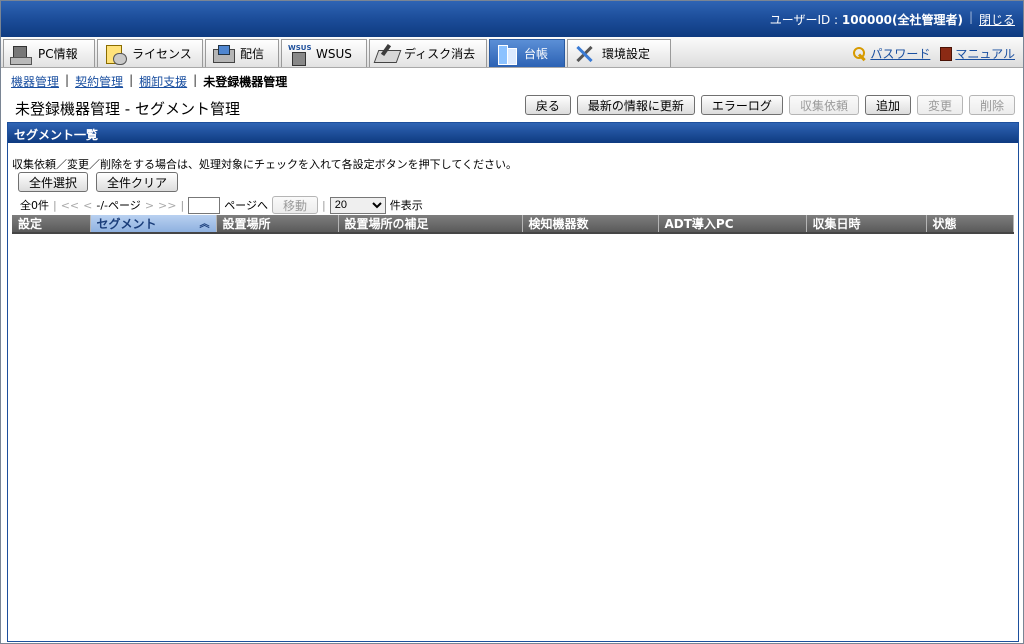 This screenshot has height=644, width=1024. What do you see at coordinates (127, 109) in the screenshot?
I see `page-title: 未登録機器管理 - セグメント管理` at bounding box center [127, 109].